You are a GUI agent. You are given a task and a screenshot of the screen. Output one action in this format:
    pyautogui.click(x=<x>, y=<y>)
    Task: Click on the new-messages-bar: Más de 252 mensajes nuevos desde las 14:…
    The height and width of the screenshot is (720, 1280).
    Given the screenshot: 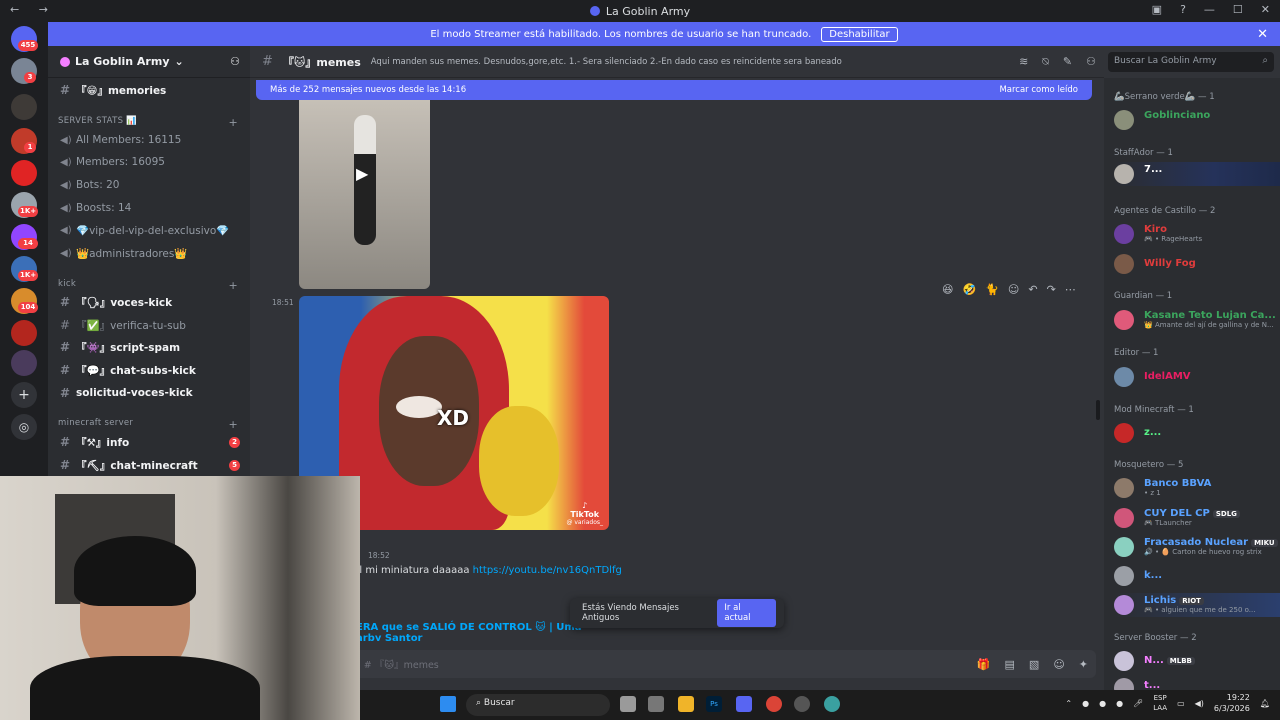 What is the action you would take?
    pyautogui.click(x=674, y=90)
    